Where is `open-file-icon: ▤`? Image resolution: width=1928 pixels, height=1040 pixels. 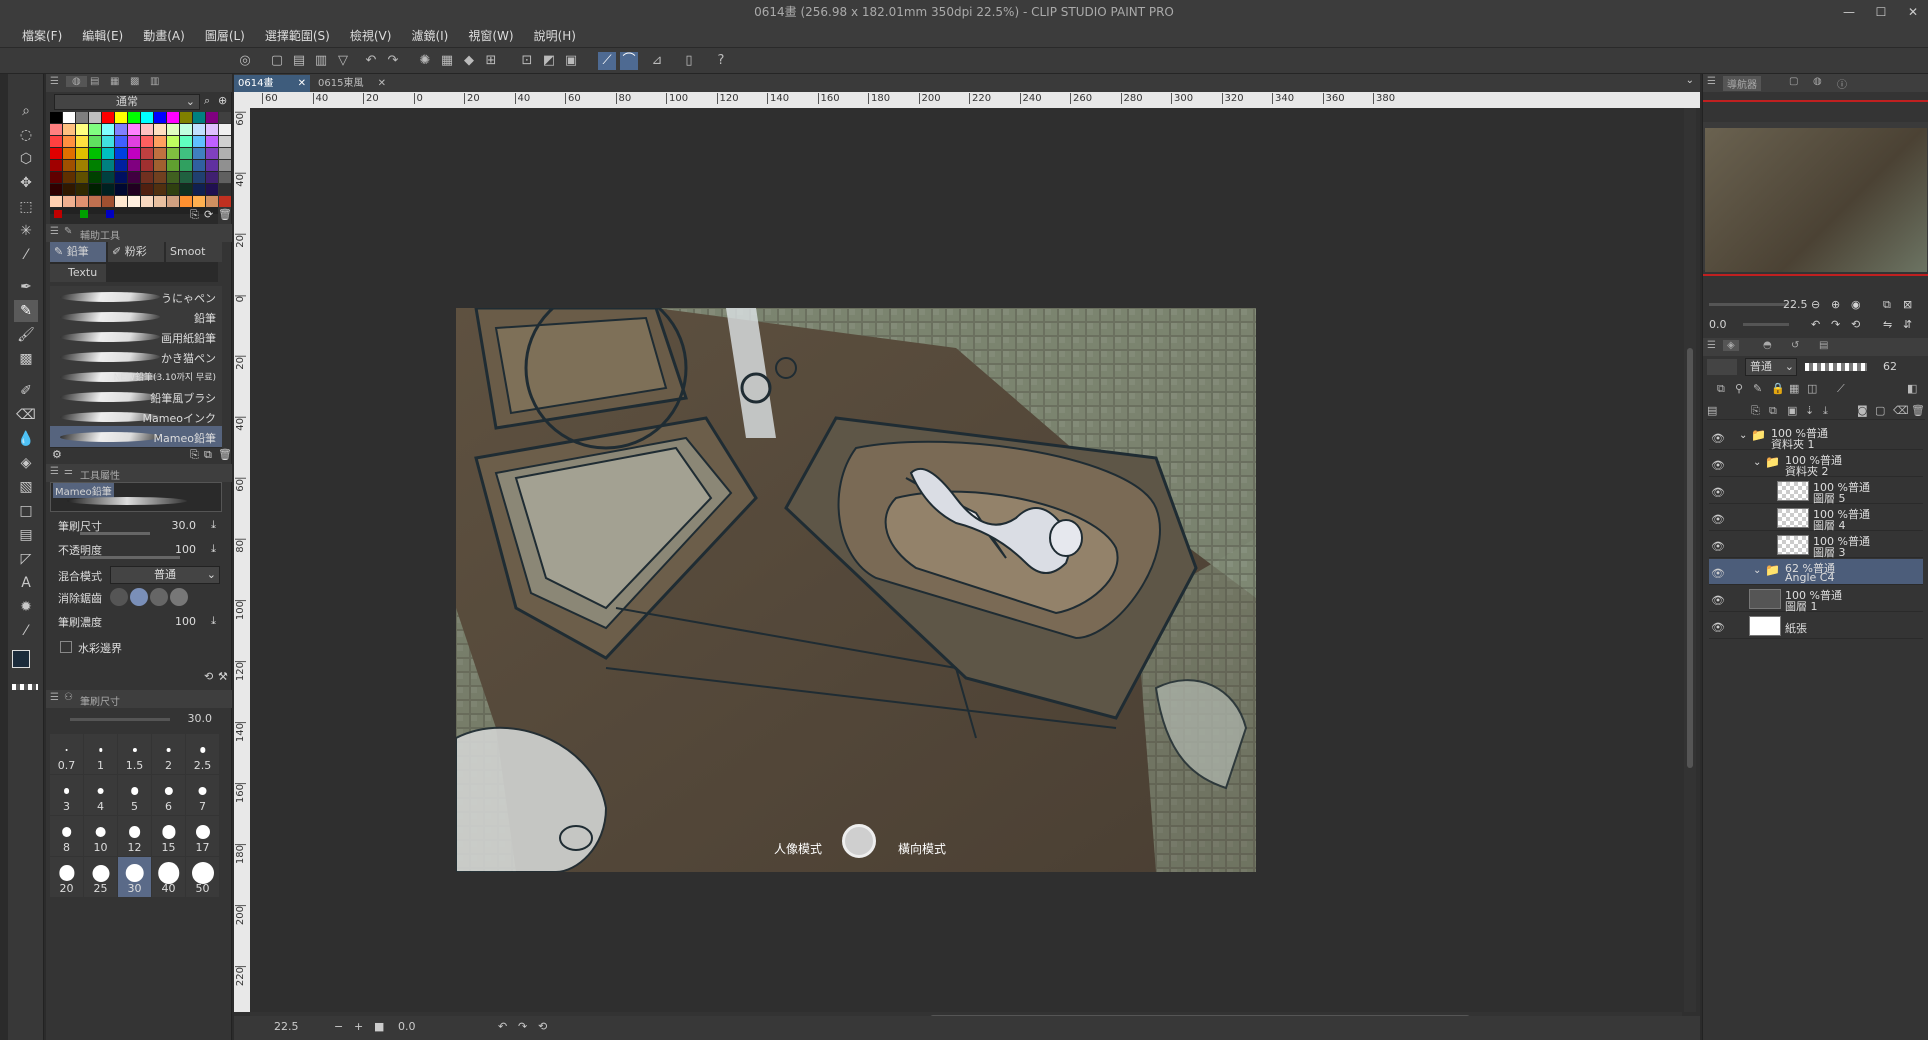 open-file-icon: ▤ is located at coordinates (299, 61).